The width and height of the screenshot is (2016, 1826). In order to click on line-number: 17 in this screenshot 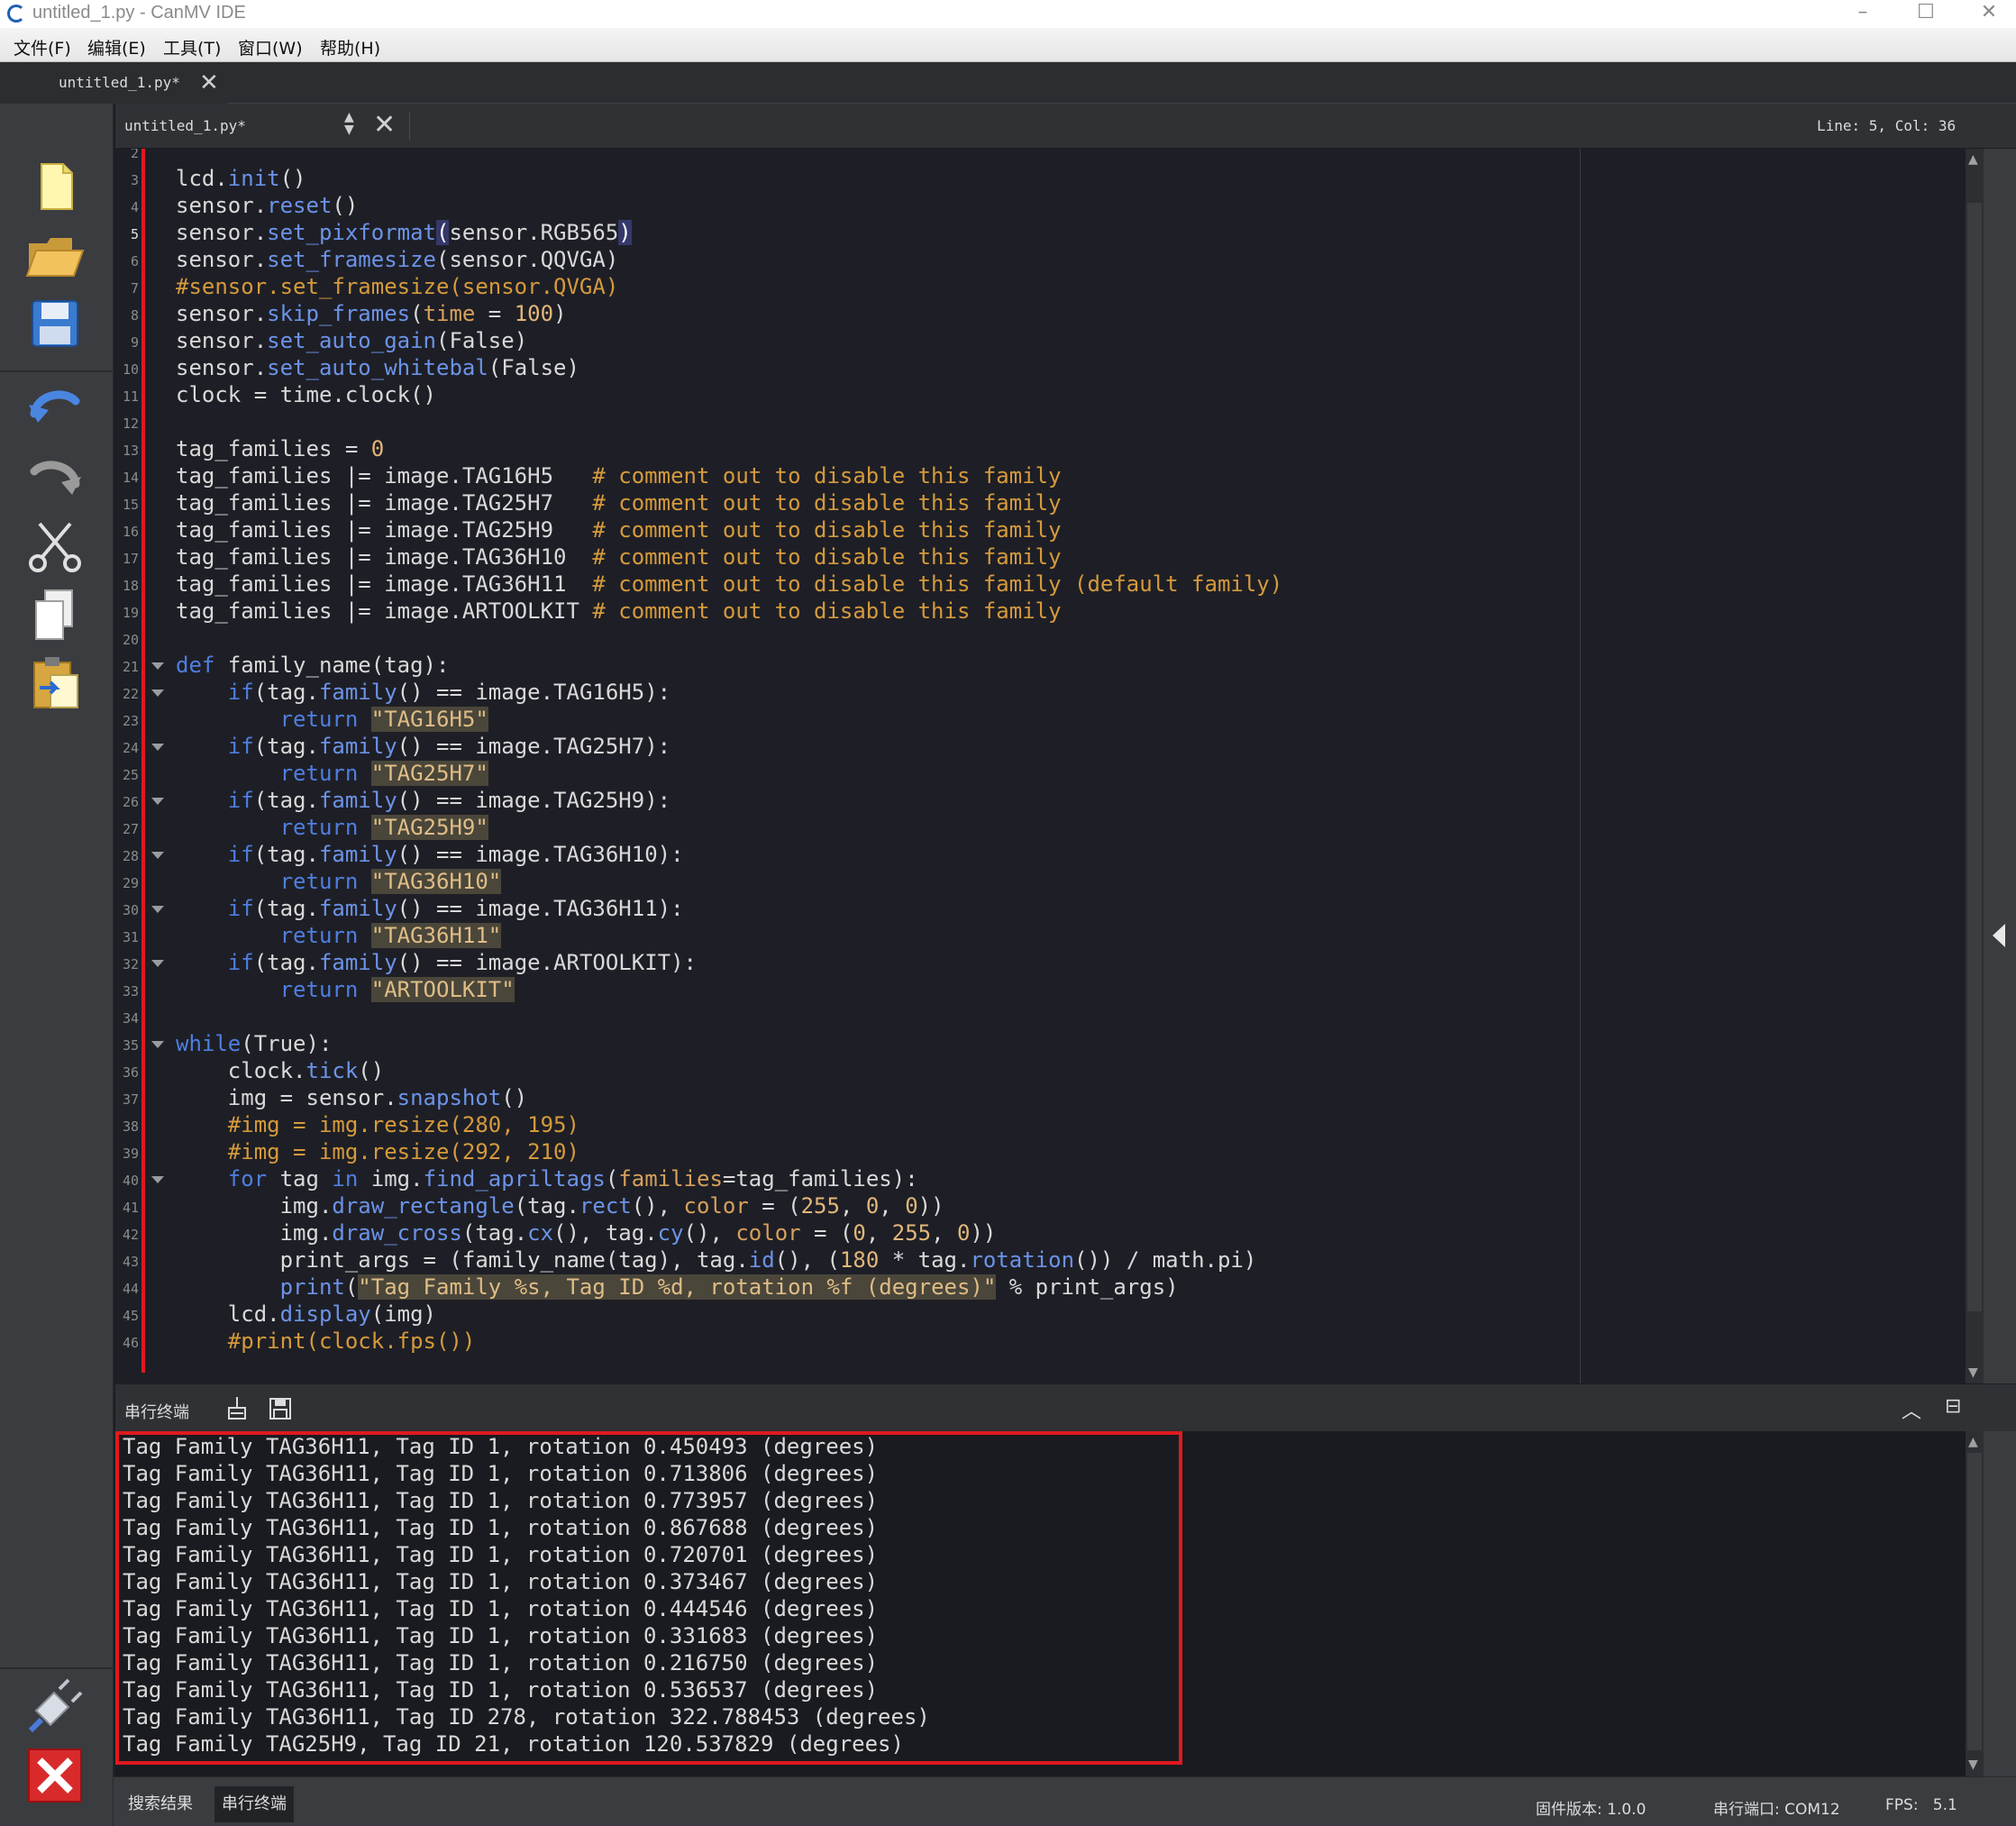, I will do `click(130, 559)`.